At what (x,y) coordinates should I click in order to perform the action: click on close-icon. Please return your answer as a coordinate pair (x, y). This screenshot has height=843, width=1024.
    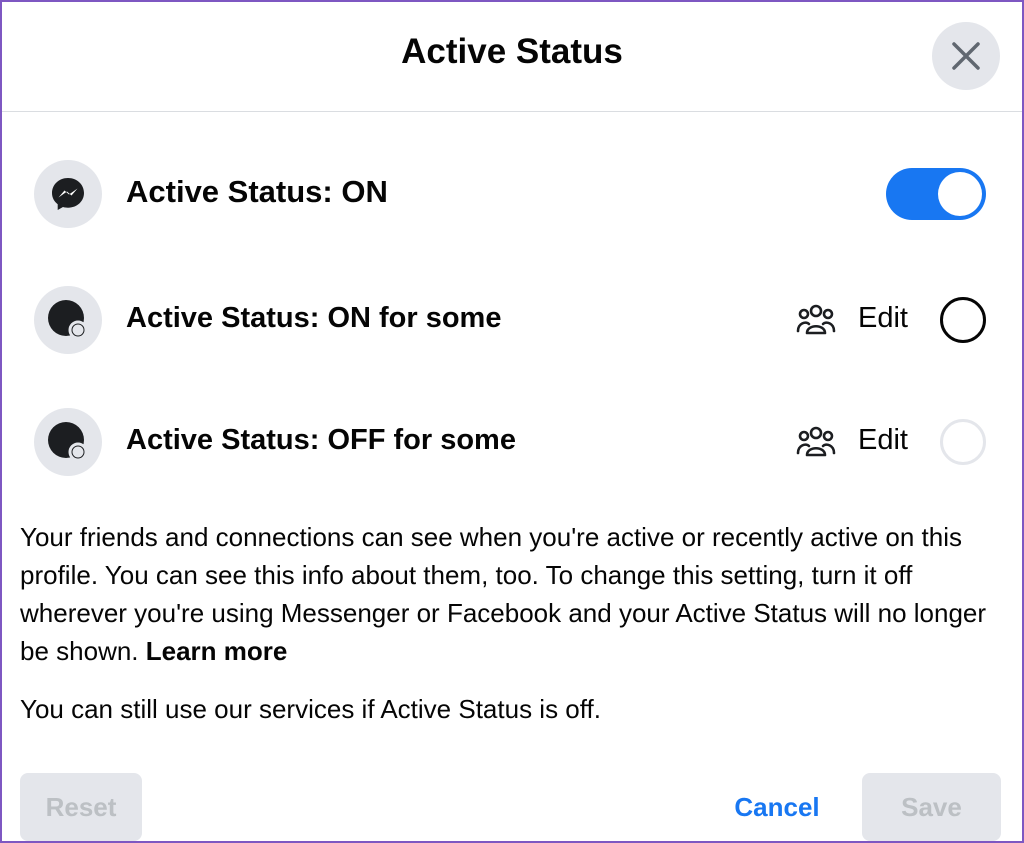
    Looking at the image, I should click on (966, 56).